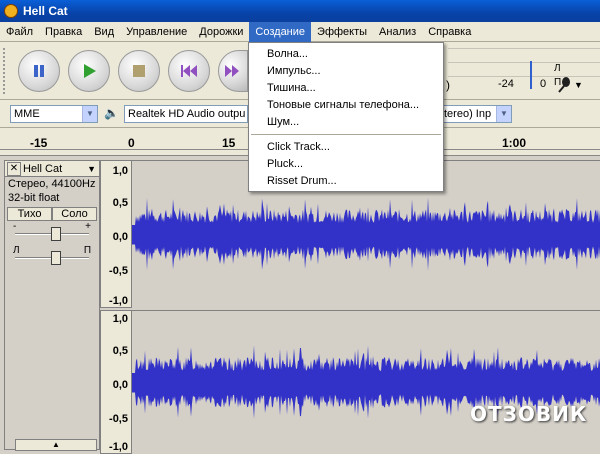  What do you see at coordinates (87, 250) in the screenshot?
I see `pan-right-label: П` at bounding box center [87, 250].